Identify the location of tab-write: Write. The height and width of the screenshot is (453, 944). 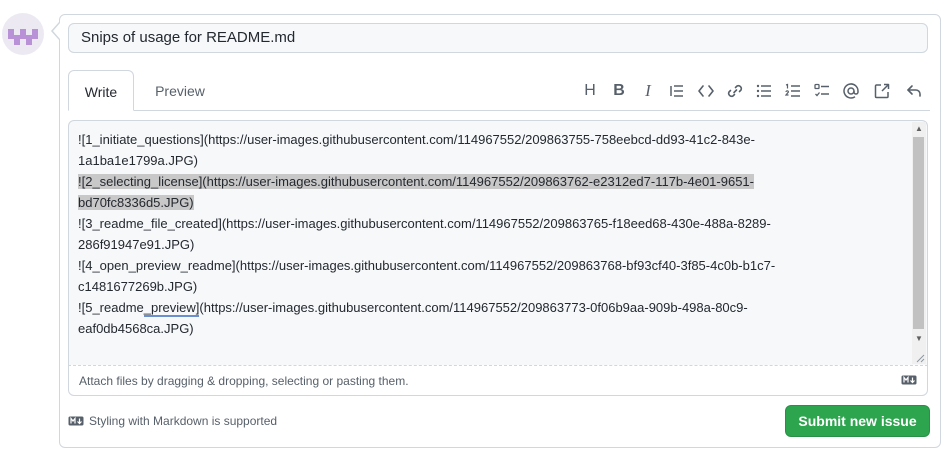
(101, 90).